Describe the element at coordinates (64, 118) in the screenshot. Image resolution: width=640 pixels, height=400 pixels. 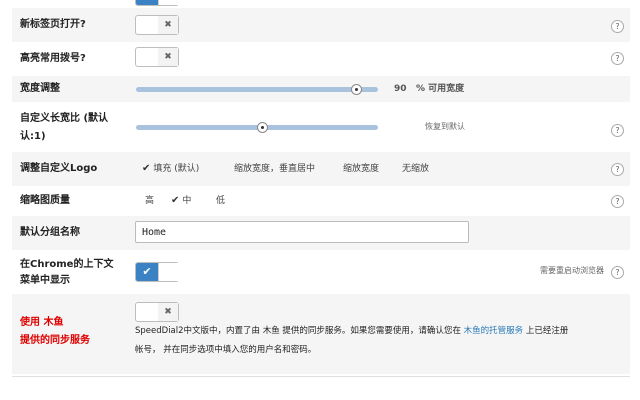
I see `aspect-label-line1: 自定义长宽比 (默认` at that location.